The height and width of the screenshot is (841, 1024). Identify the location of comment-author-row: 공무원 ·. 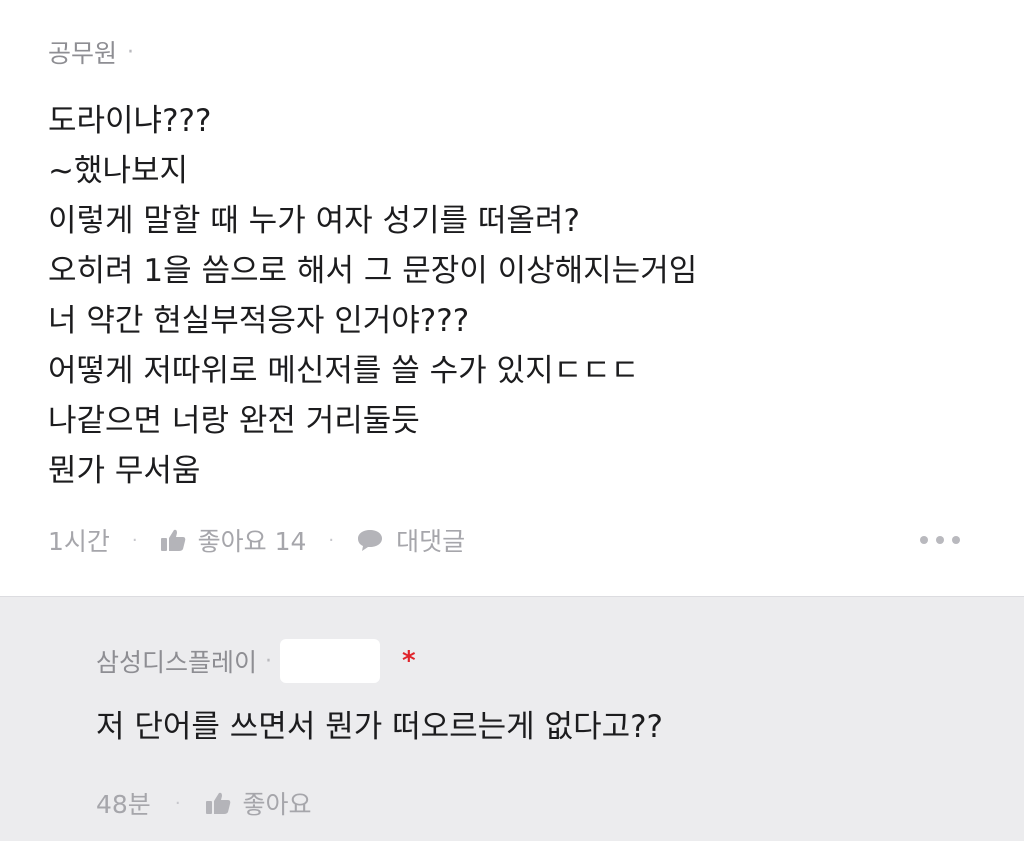
(136, 52).